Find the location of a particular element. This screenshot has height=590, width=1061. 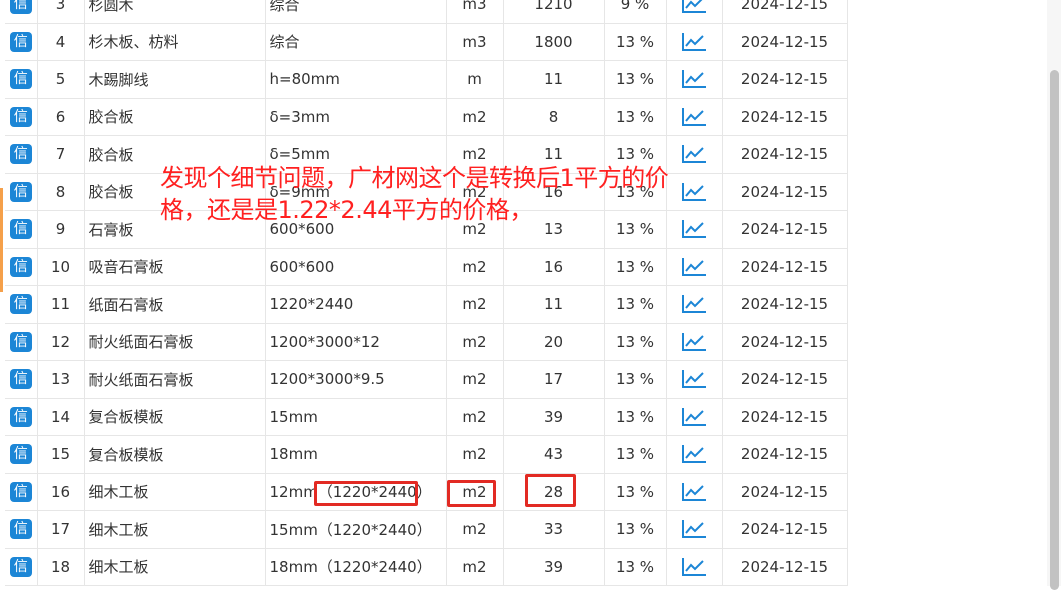

price: 39 is located at coordinates (554, 417).